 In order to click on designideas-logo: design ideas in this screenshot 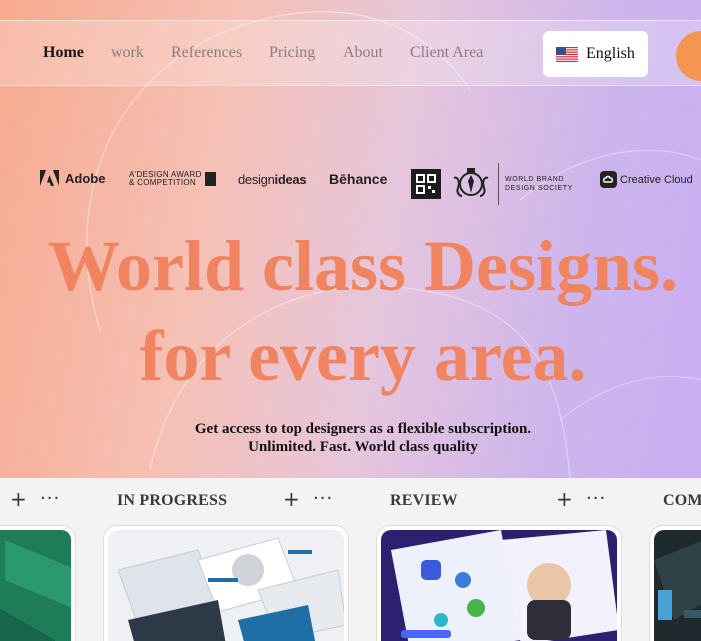, I will do `click(272, 179)`.